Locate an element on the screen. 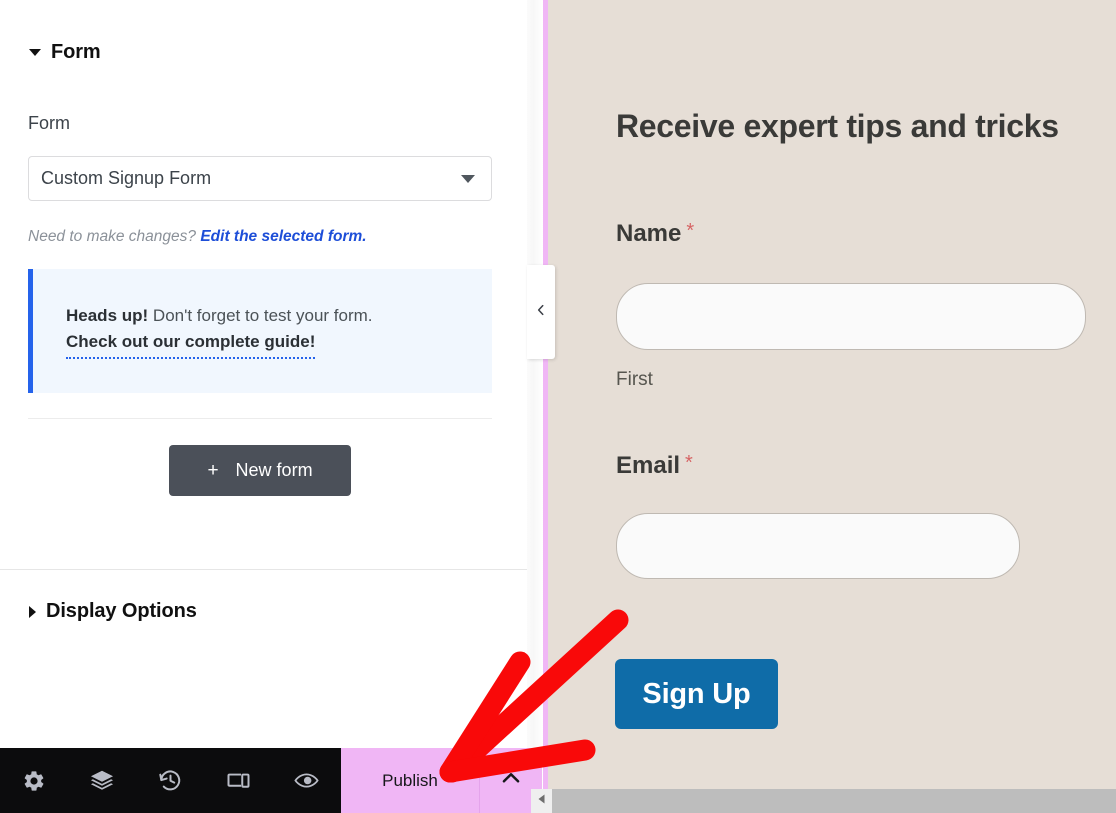 The image size is (1116, 813). preview-name-input is located at coordinates (851, 316).